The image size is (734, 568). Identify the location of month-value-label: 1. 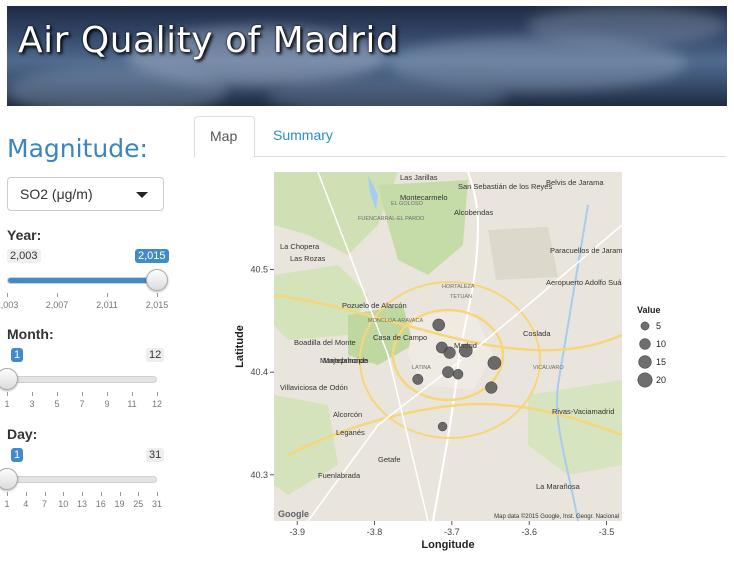
(17, 355).